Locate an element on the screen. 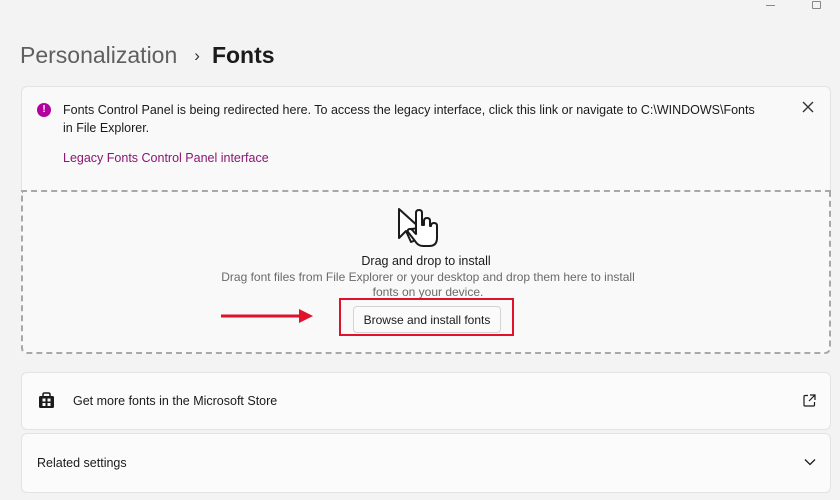 Image resolution: width=840 pixels, height=500 pixels. hand-pointer-icon is located at coordinates (418, 227).